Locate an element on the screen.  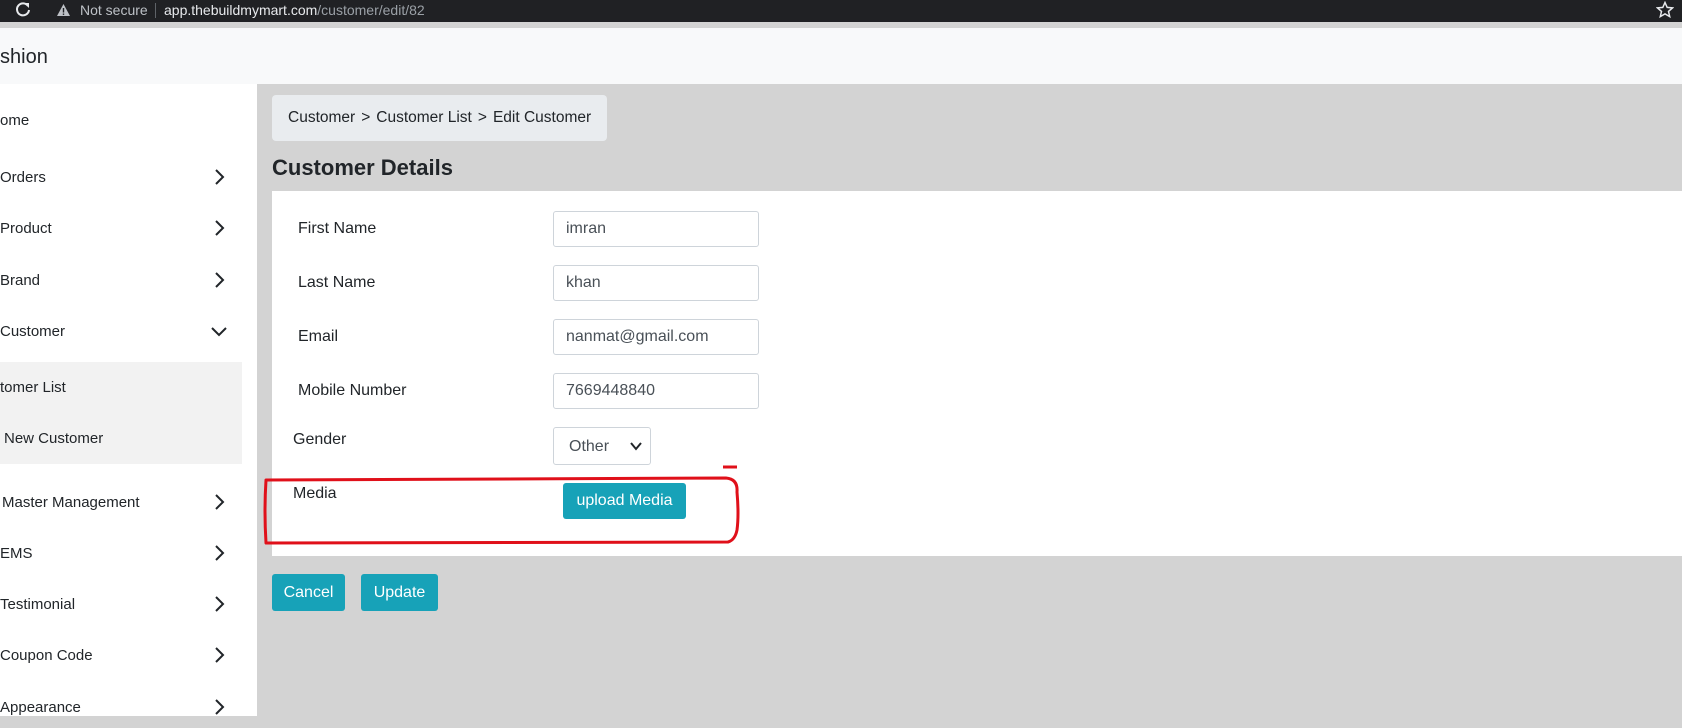
sidebar-item-brand: Brand is located at coordinates (121, 281).